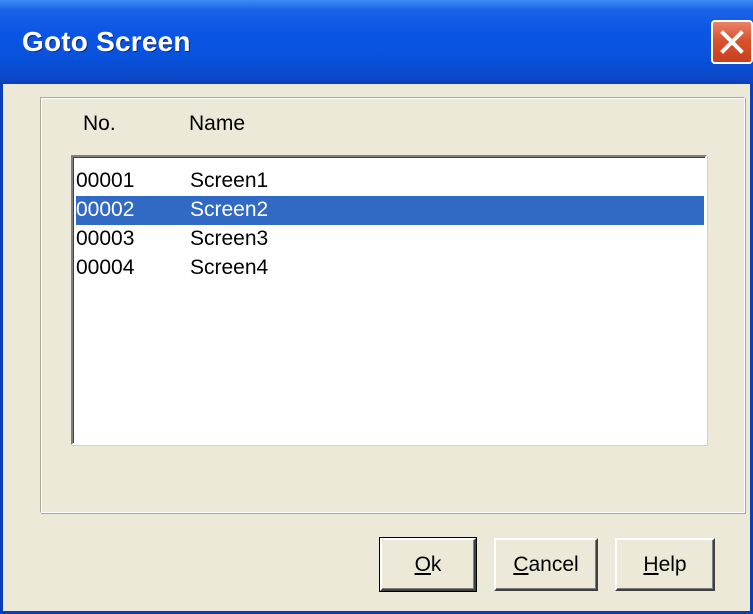 The image size is (753, 614). I want to click on help-mnemonic: H, so click(651, 564).